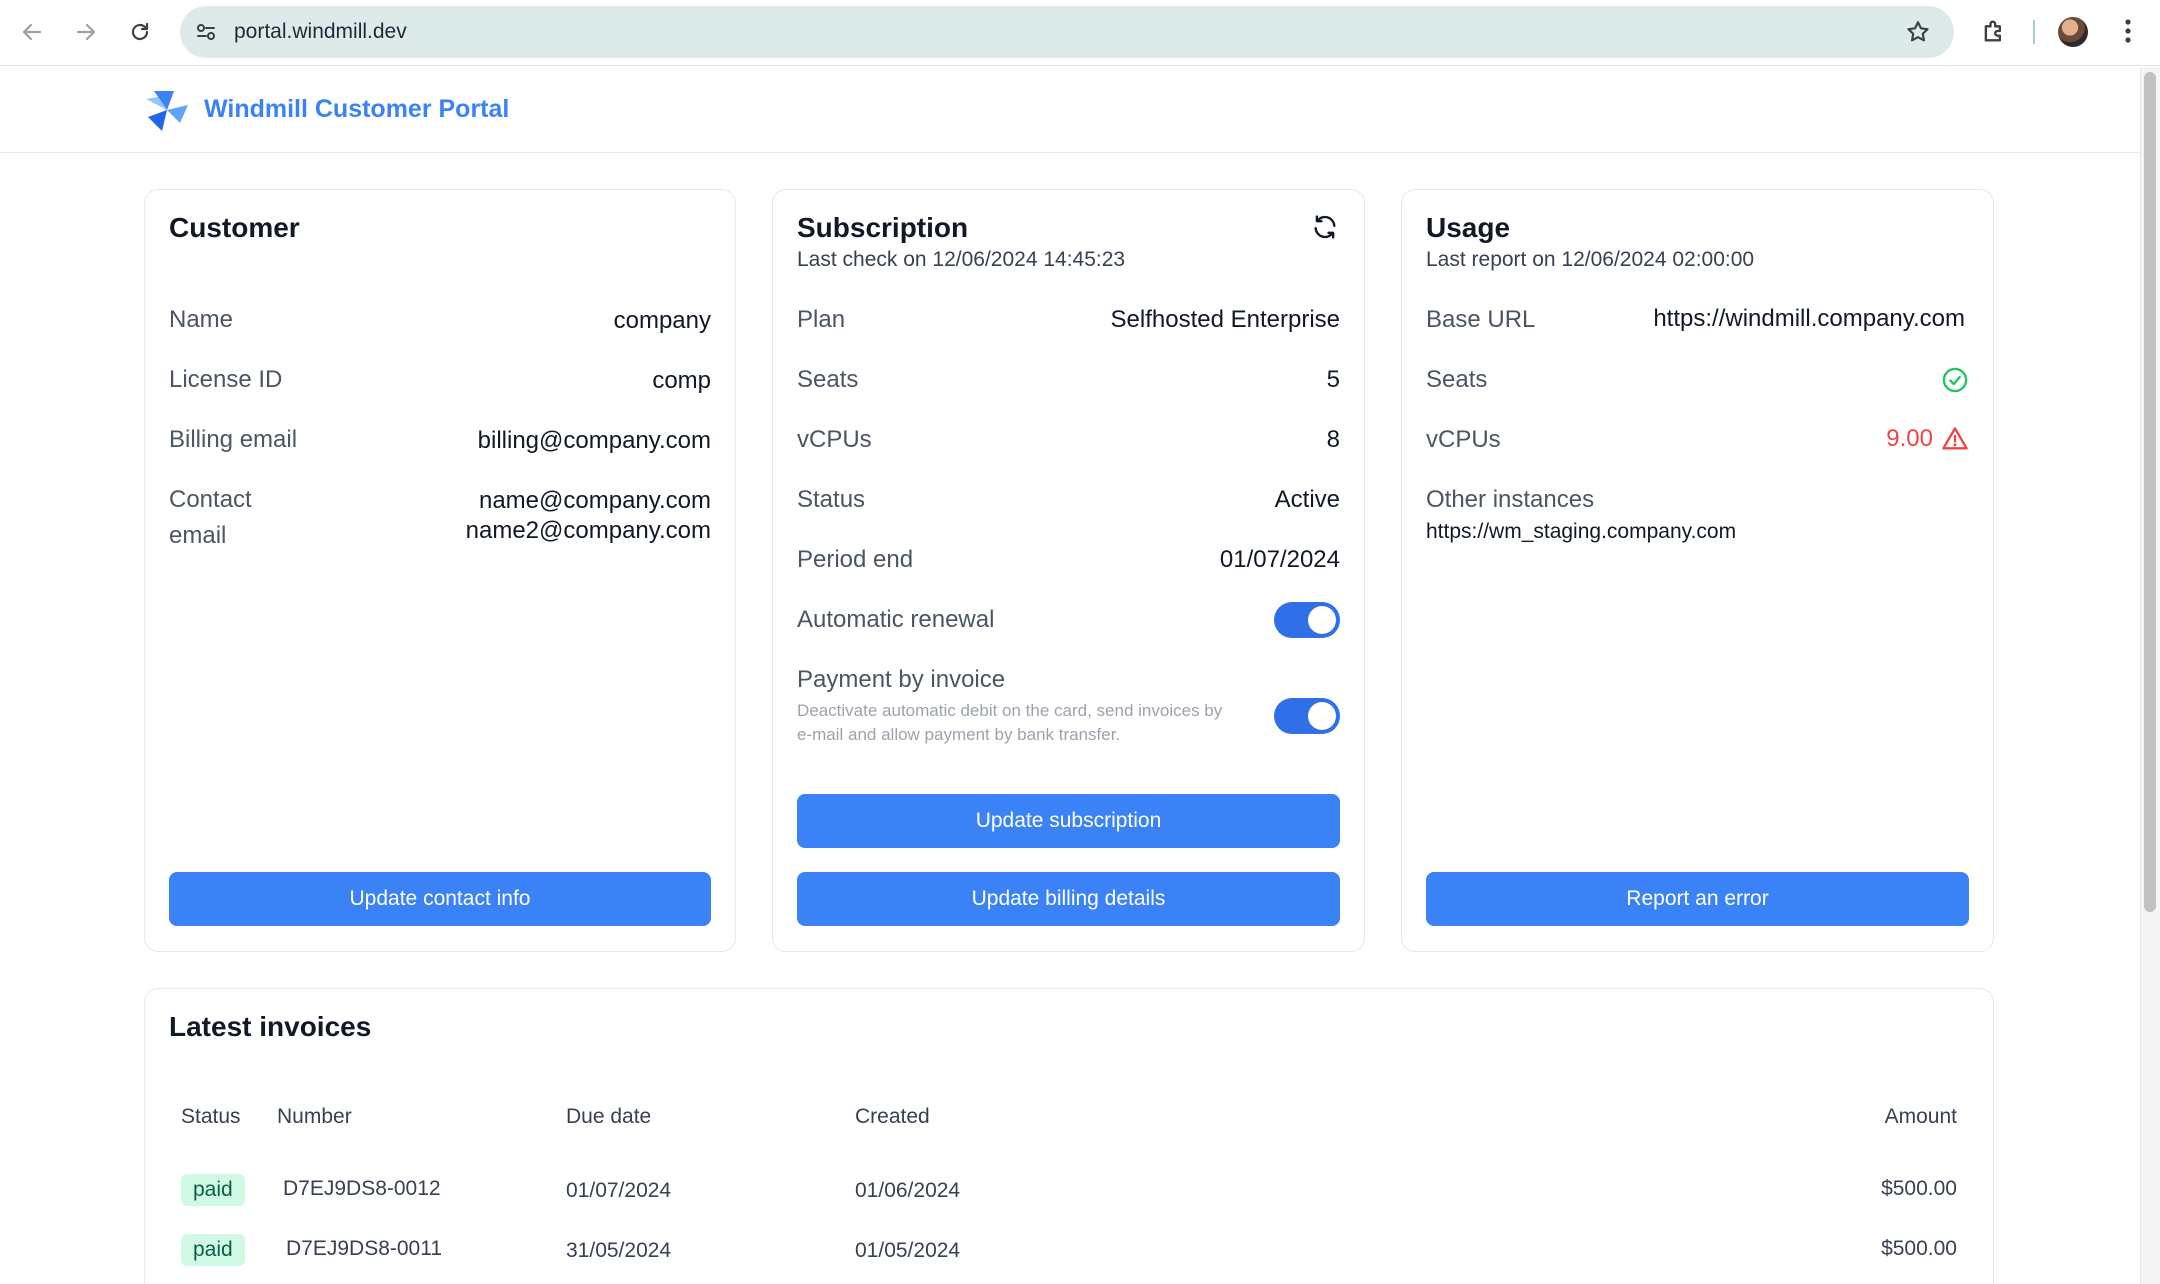  Describe the element at coordinates (234, 227) in the screenshot. I see `customer-title: Customer` at that location.